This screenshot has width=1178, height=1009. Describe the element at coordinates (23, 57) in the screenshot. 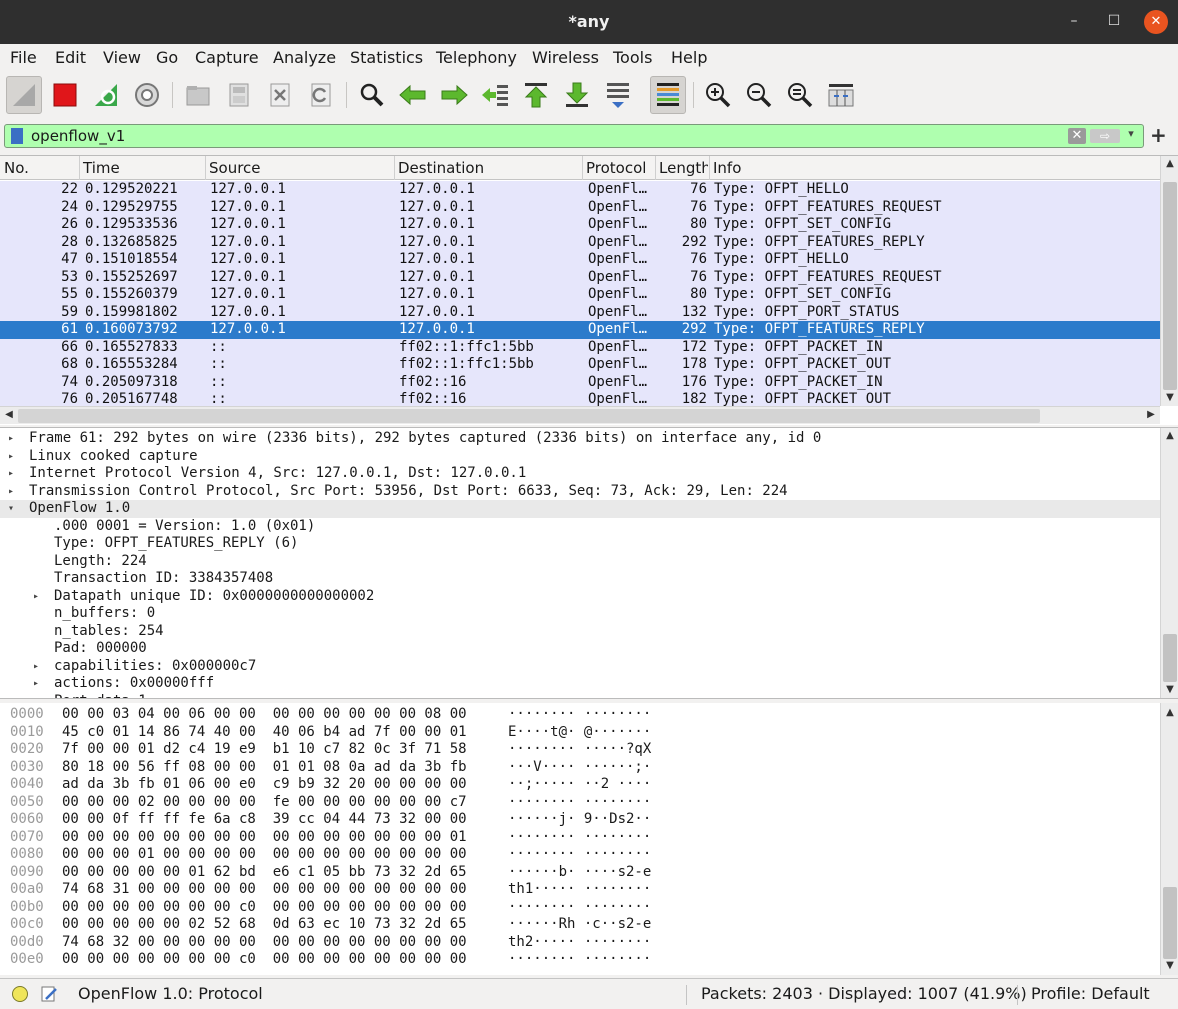

I see `menu-file: File` at that location.